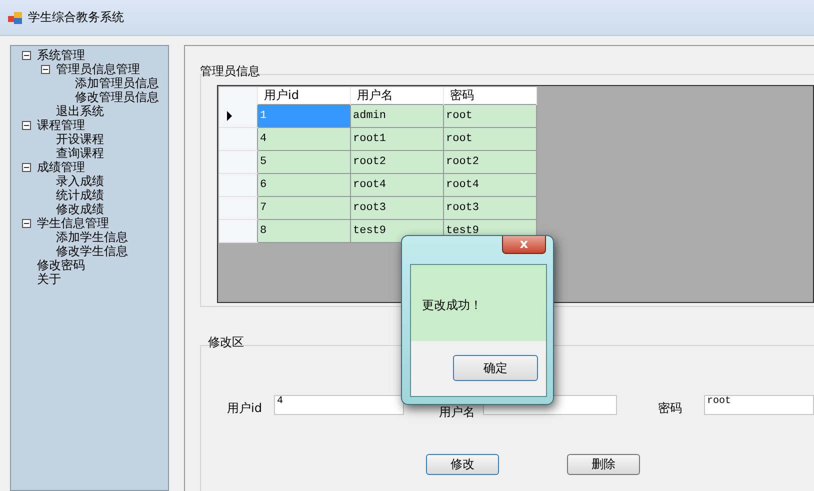 Image resolution: width=814 pixels, height=491 pixels. What do you see at coordinates (304, 185) in the screenshot?
I see `table-cell: 6` at bounding box center [304, 185].